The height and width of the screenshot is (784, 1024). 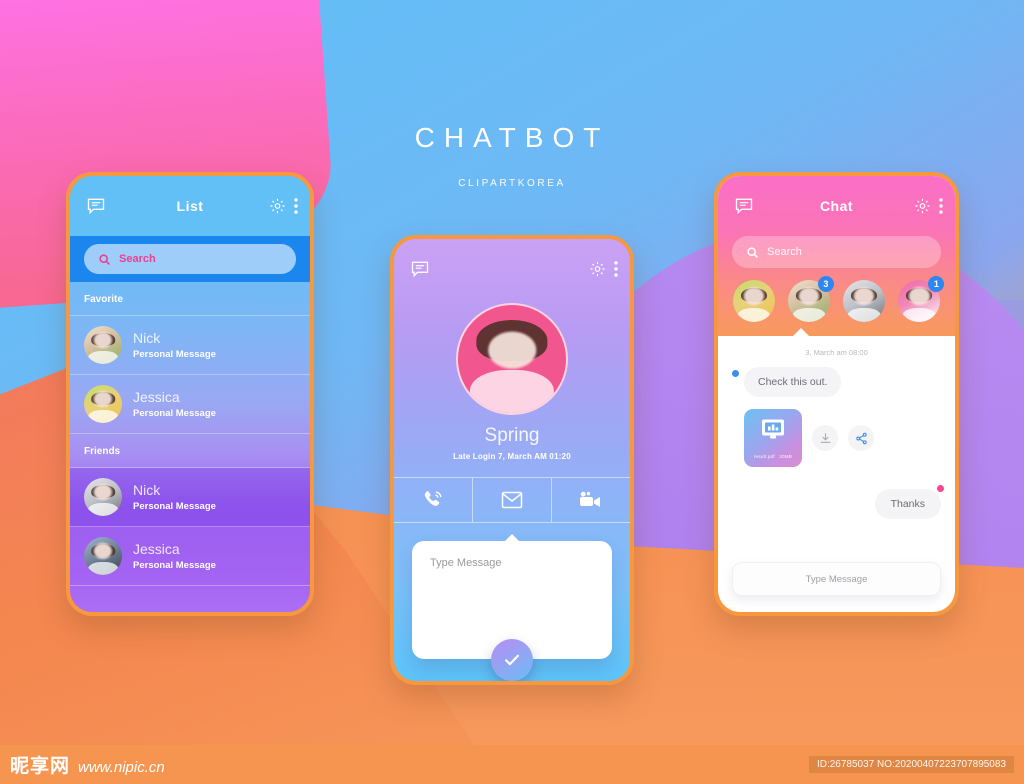 I want to click on story-item: 3, so click(x=810, y=299).